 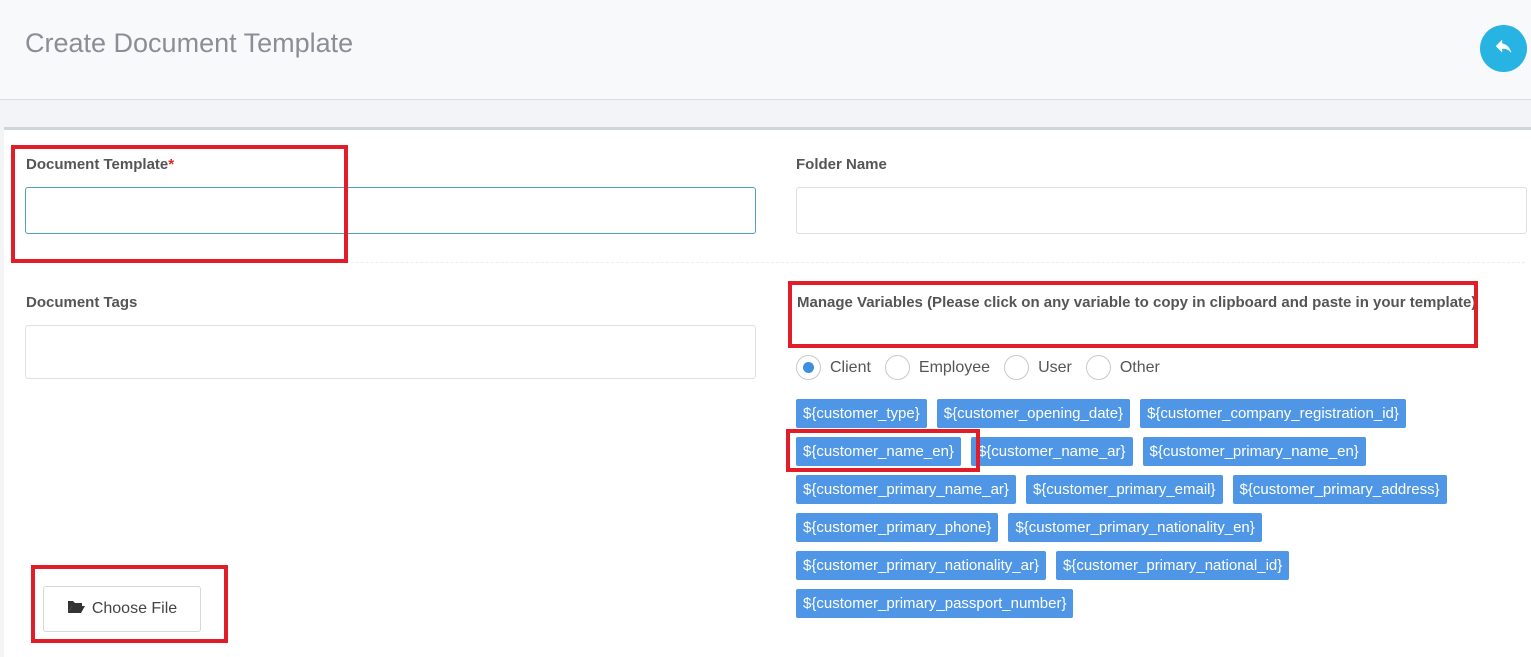 What do you see at coordinates (841, 164) in the screenshot?
I see `folder-name-label: Folder Name` at bounding box center [841, 164].